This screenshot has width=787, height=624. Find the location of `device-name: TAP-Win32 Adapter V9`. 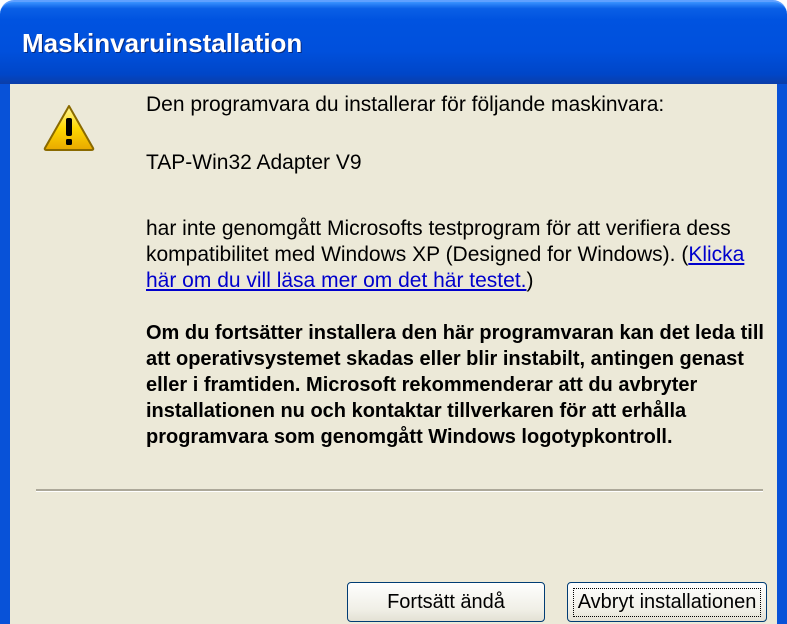

device-name: TAP-Win32 Adapter V9 is located at coordinates (254, 162).